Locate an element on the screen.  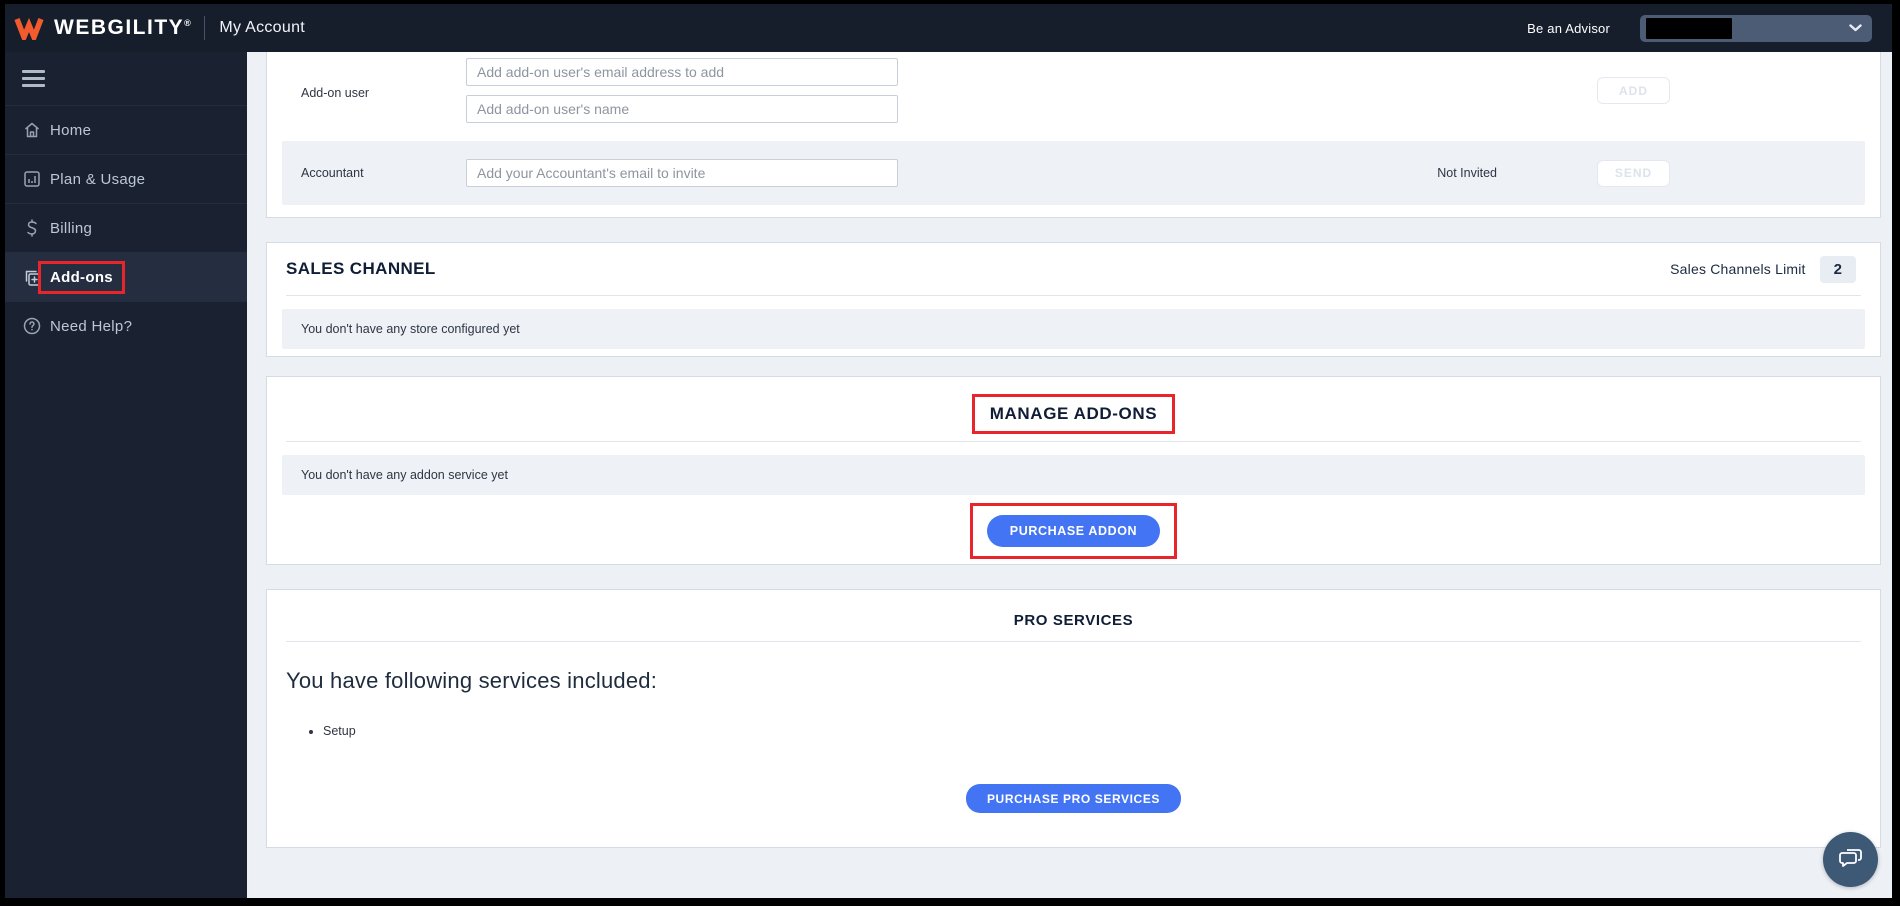
webgility-logo-icon is located at coordinates (29, 28).